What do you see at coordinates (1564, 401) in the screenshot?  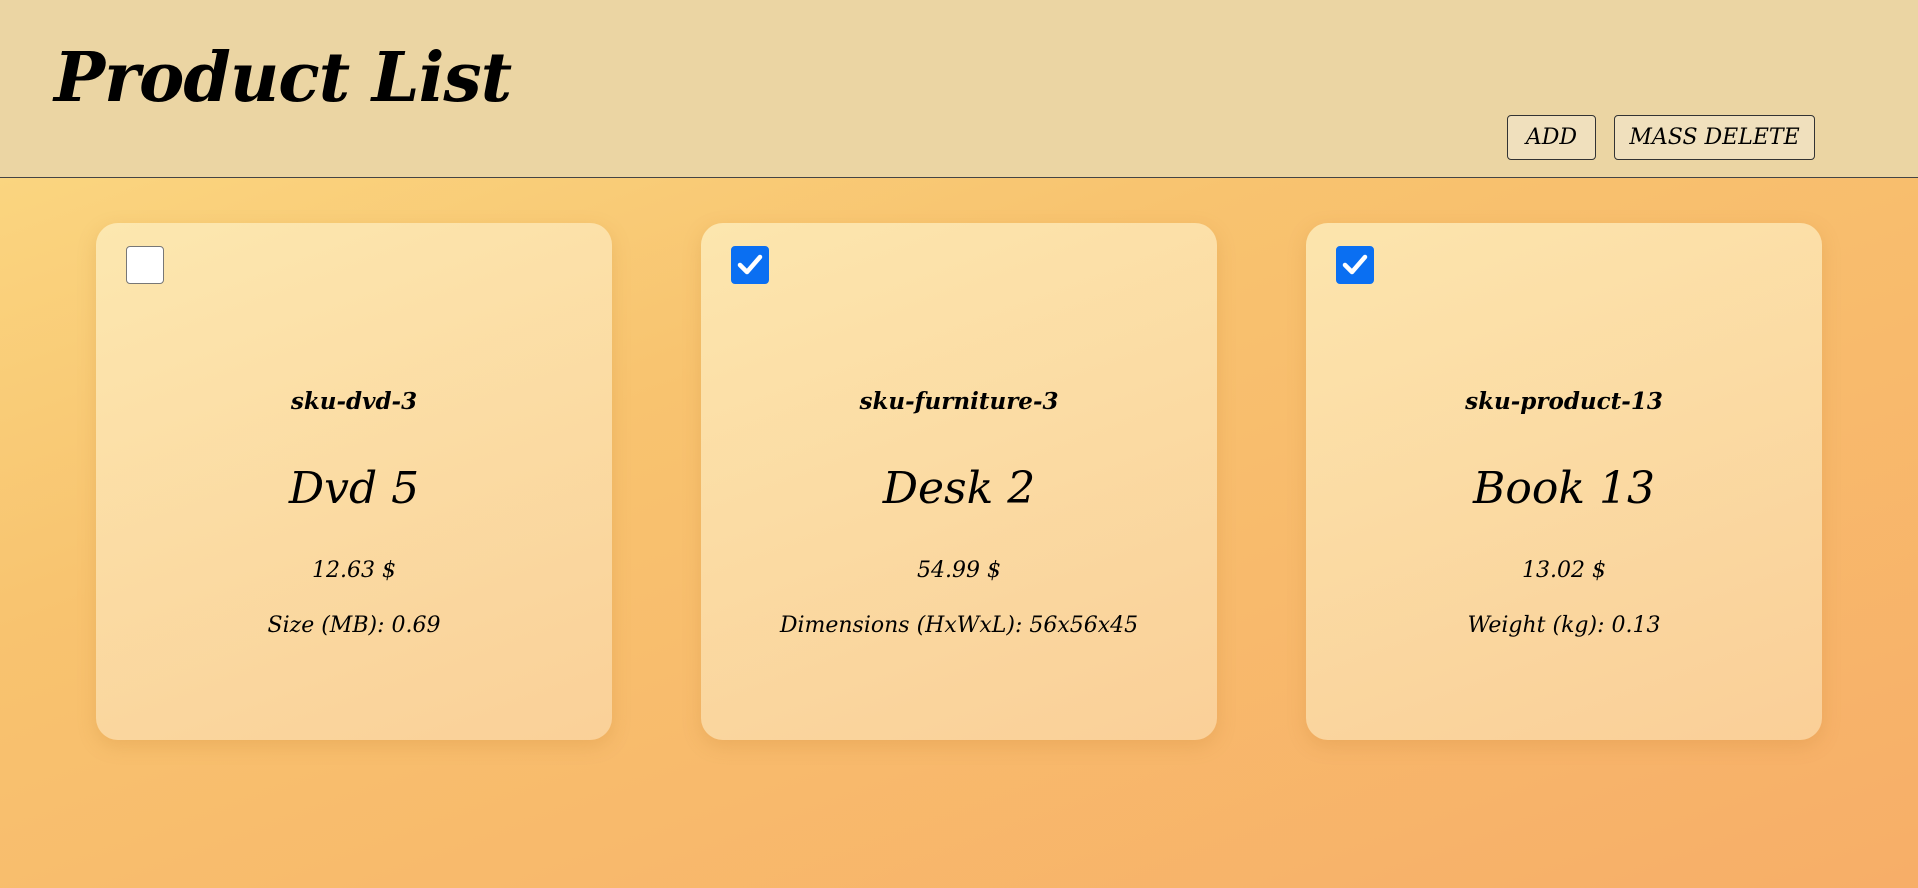 I see `product-sku: sku-product-13` at bounding box center [1564, 401].